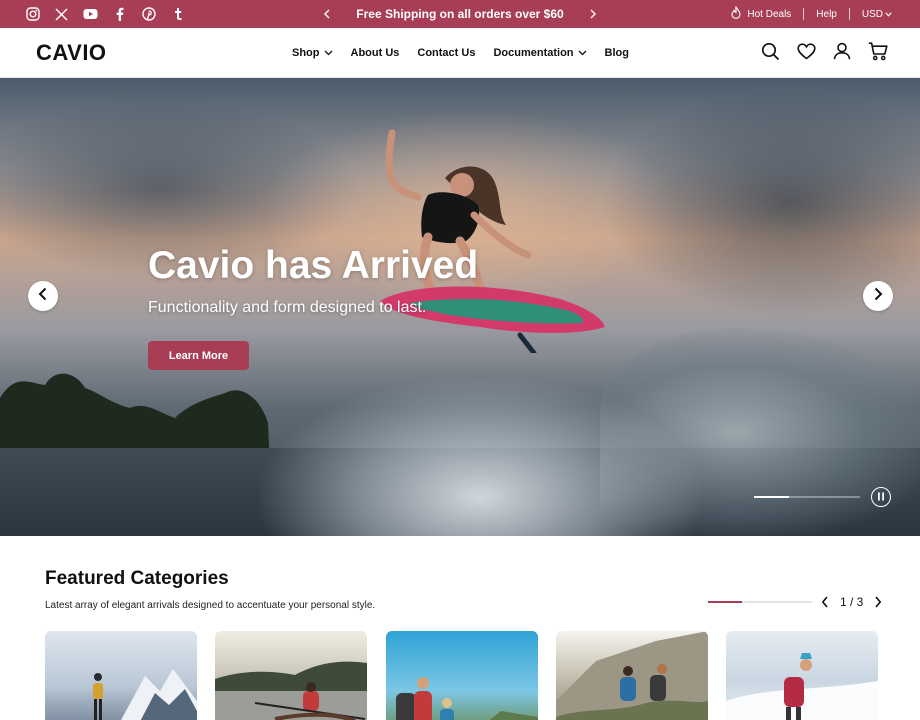 The width and height of the screenshot is (920, 720). Describe the element at coordinates (811, 14) in the screenshot. I see `utility-links: Hot Deals Help USD` at that location.